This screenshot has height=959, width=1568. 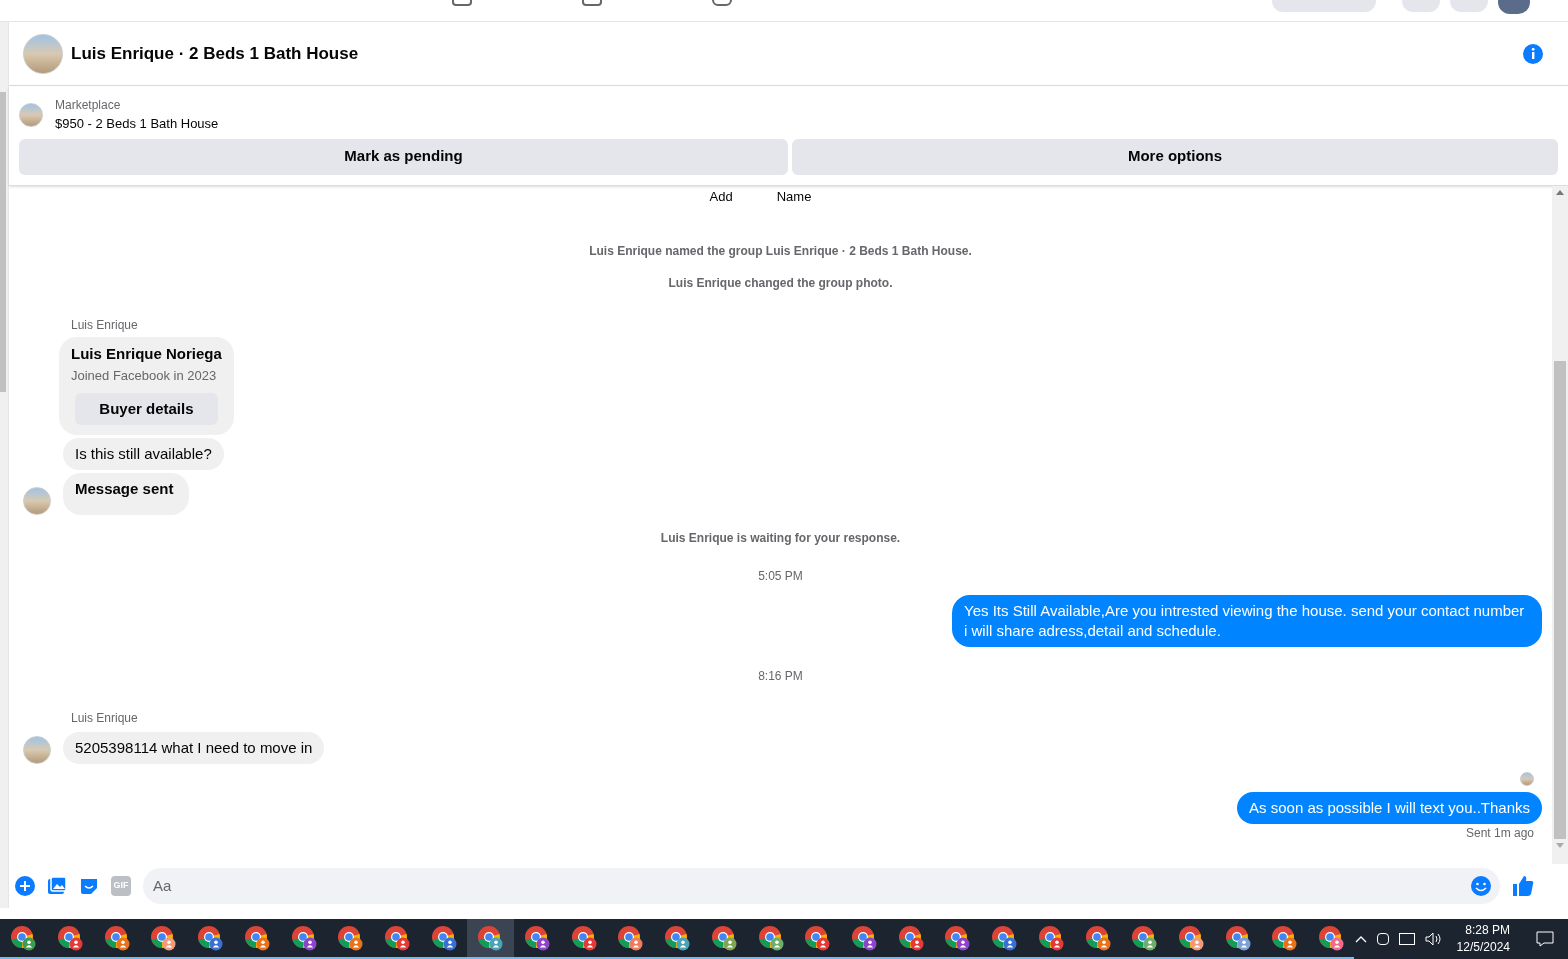 I want to click on notifications-icon, so click(x=1545, y=939).